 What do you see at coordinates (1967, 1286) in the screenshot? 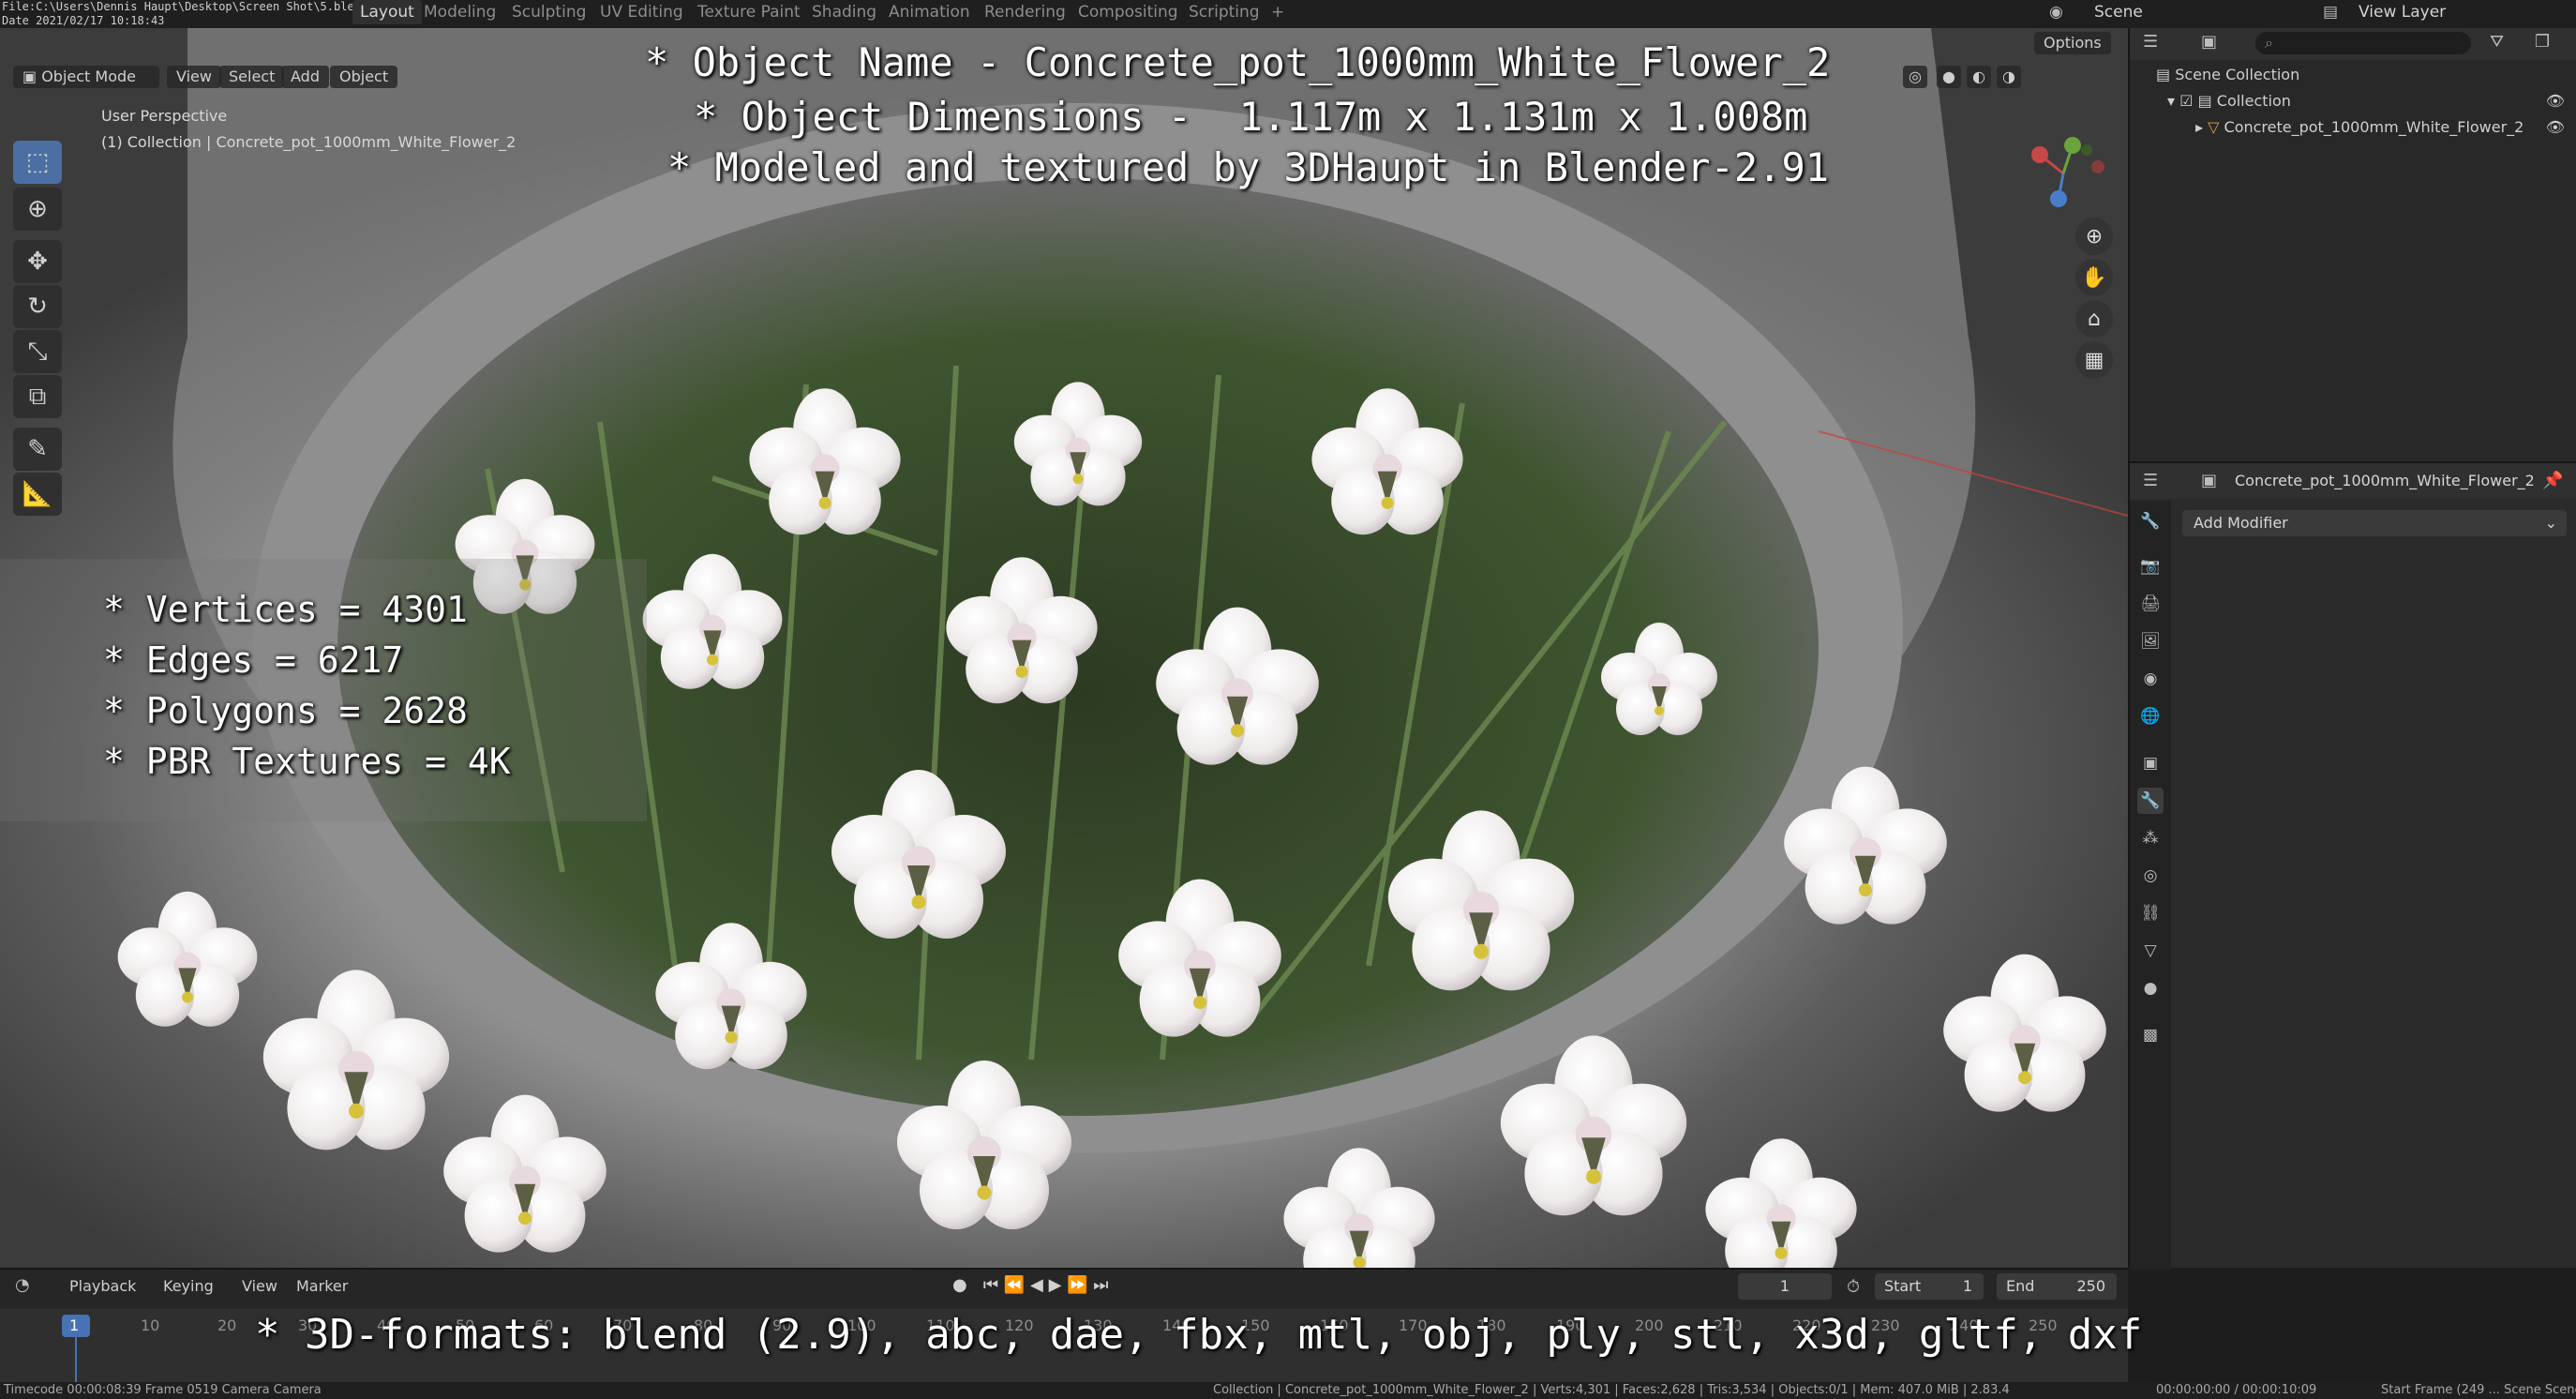
I see `start-value: 1` at bounding box center [1967, 1286].